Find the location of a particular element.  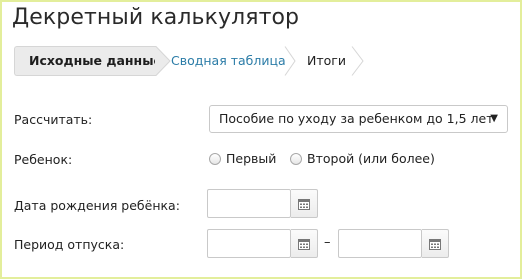

birth-date-calendar-button is located at coordinates (304, 203).